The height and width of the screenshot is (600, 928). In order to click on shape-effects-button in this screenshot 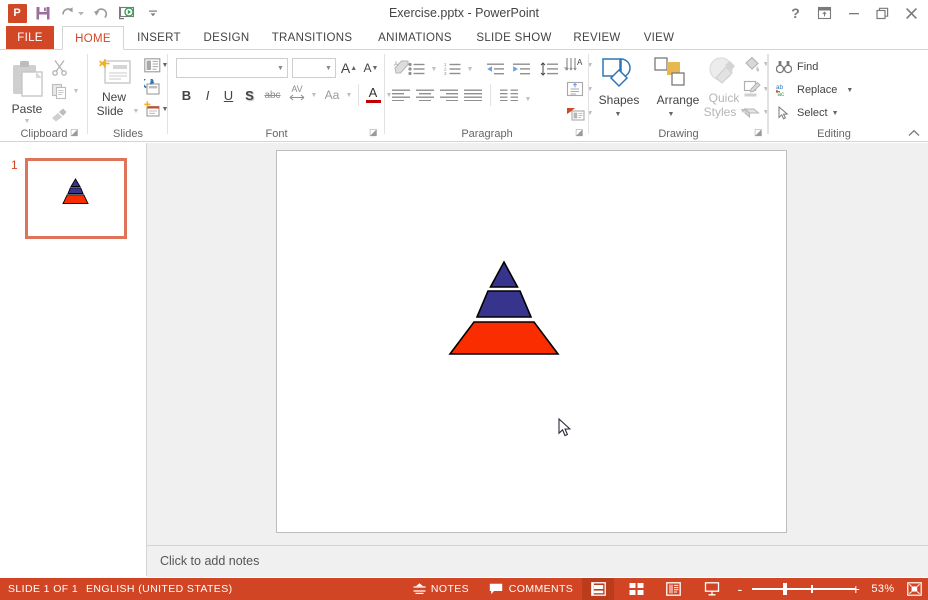, I will do `click(752, 112)`.